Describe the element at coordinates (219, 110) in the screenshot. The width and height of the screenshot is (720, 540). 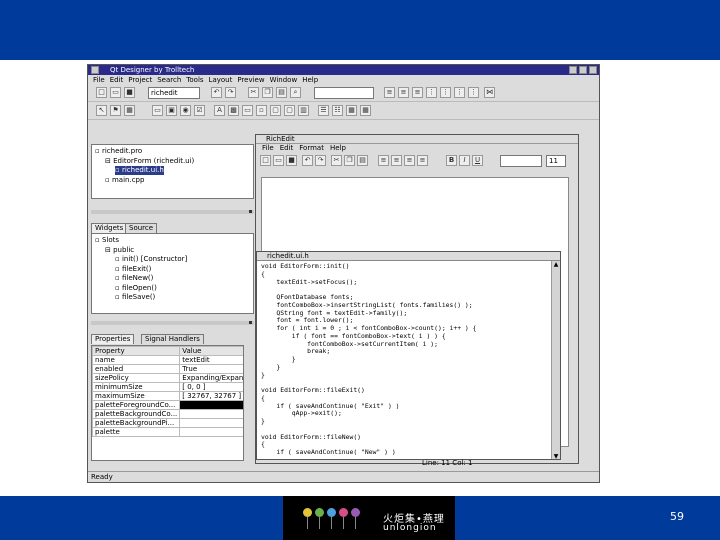
I see `label-icon: A` at that location.